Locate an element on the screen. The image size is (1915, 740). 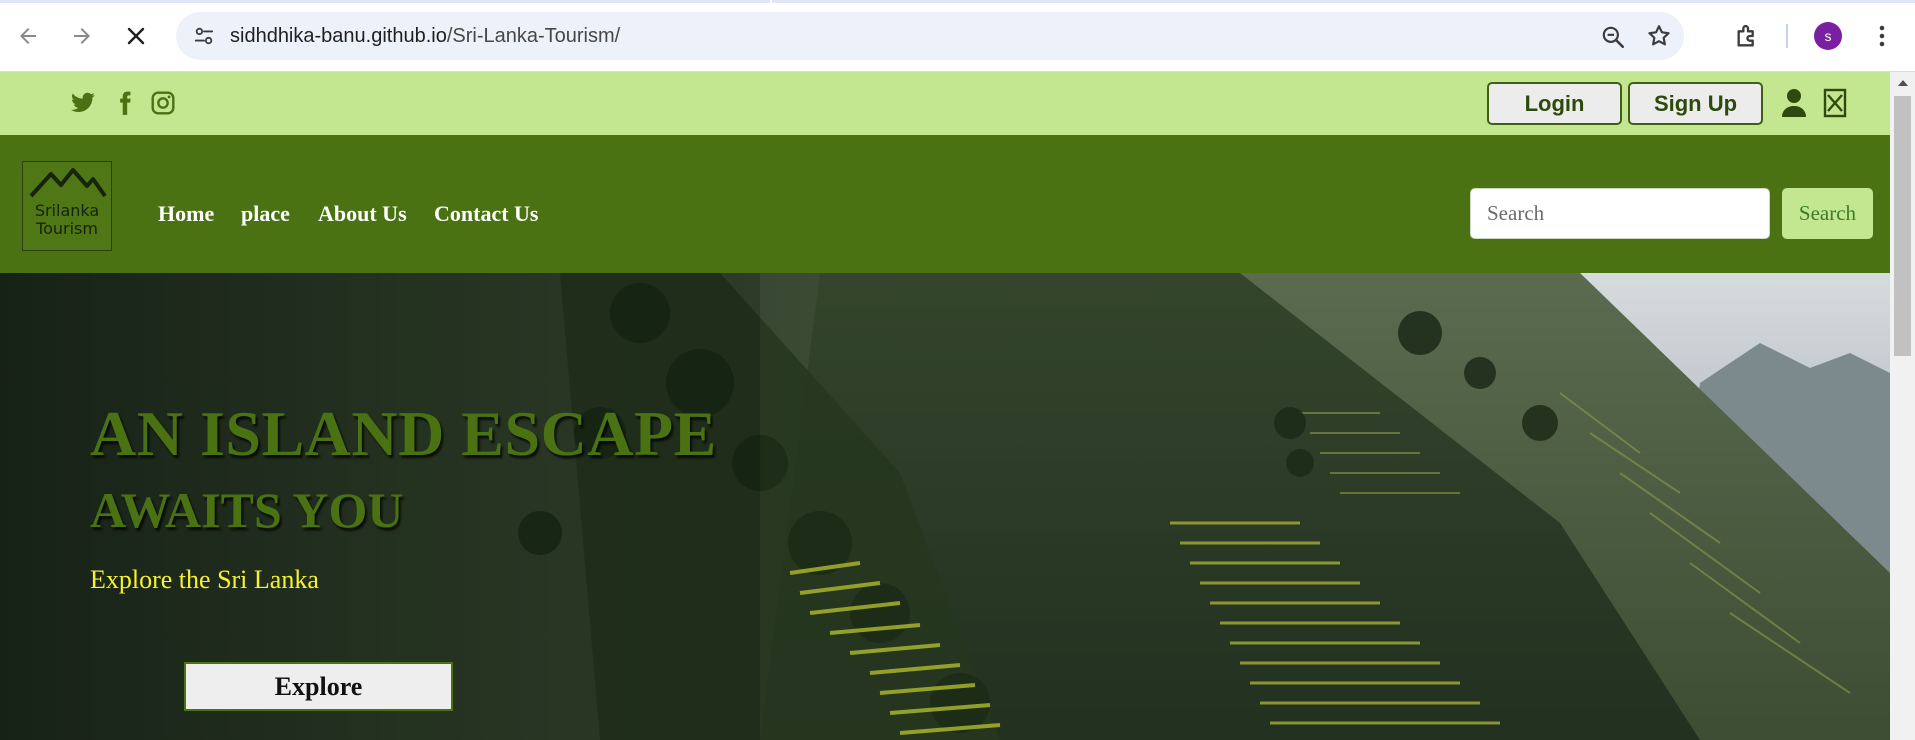
tab-strip-edge is located at coordinates (957, 2).